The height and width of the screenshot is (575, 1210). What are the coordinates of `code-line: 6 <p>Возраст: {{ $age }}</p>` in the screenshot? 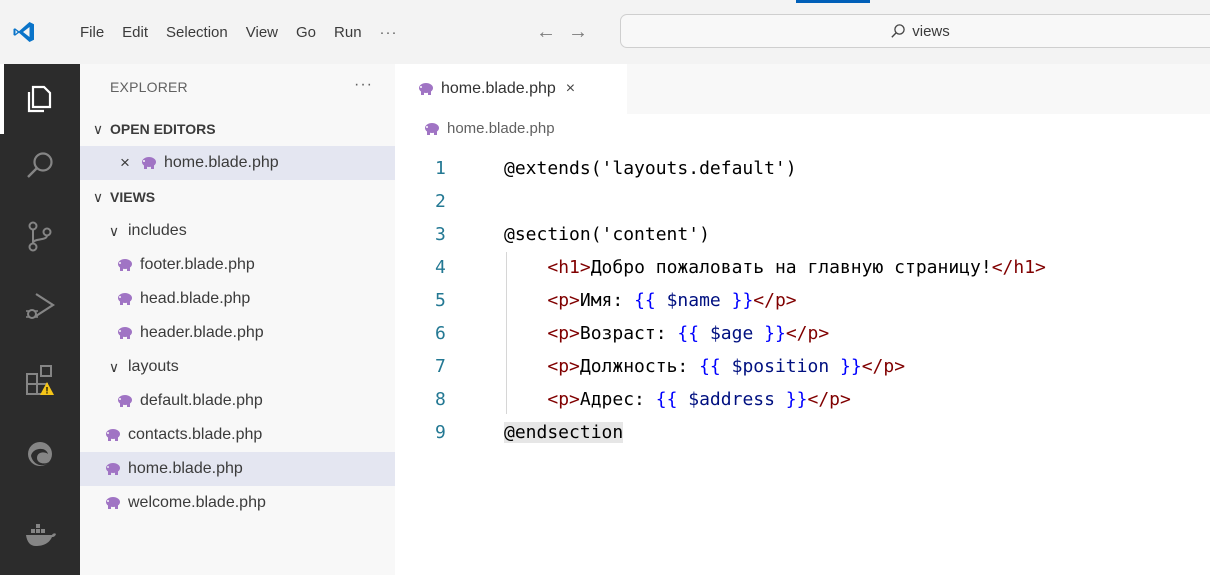 It's located at (802, 333).